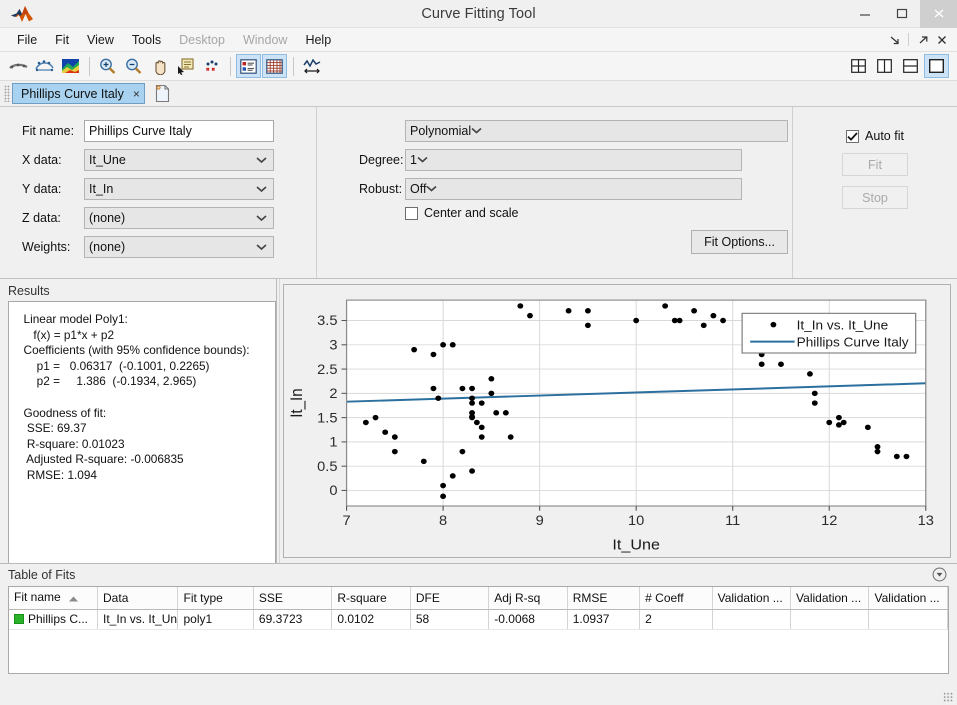  I want to click on maximize-button, so click(901, 14).